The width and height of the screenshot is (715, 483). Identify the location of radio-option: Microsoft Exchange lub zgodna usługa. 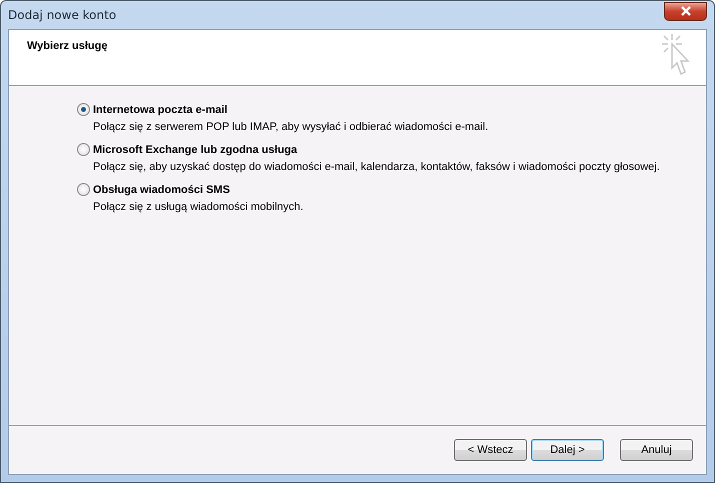
(391, 149).